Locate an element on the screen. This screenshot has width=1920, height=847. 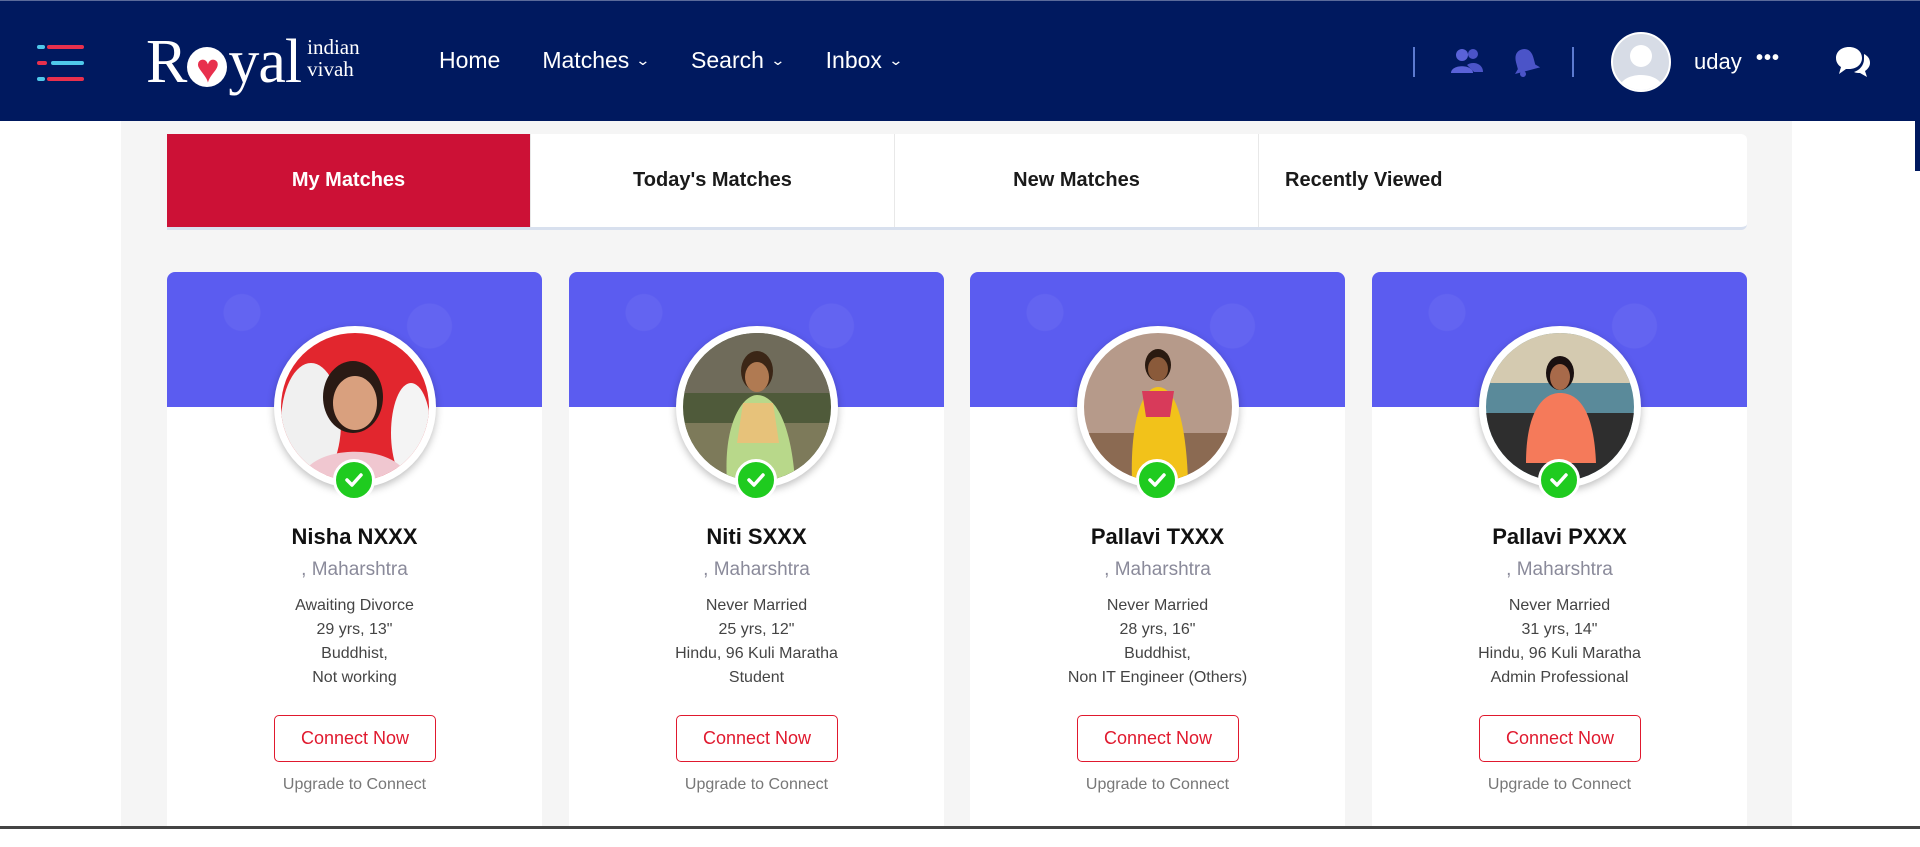
occupation: Admin Professional is located at coordinates (1559, 677).